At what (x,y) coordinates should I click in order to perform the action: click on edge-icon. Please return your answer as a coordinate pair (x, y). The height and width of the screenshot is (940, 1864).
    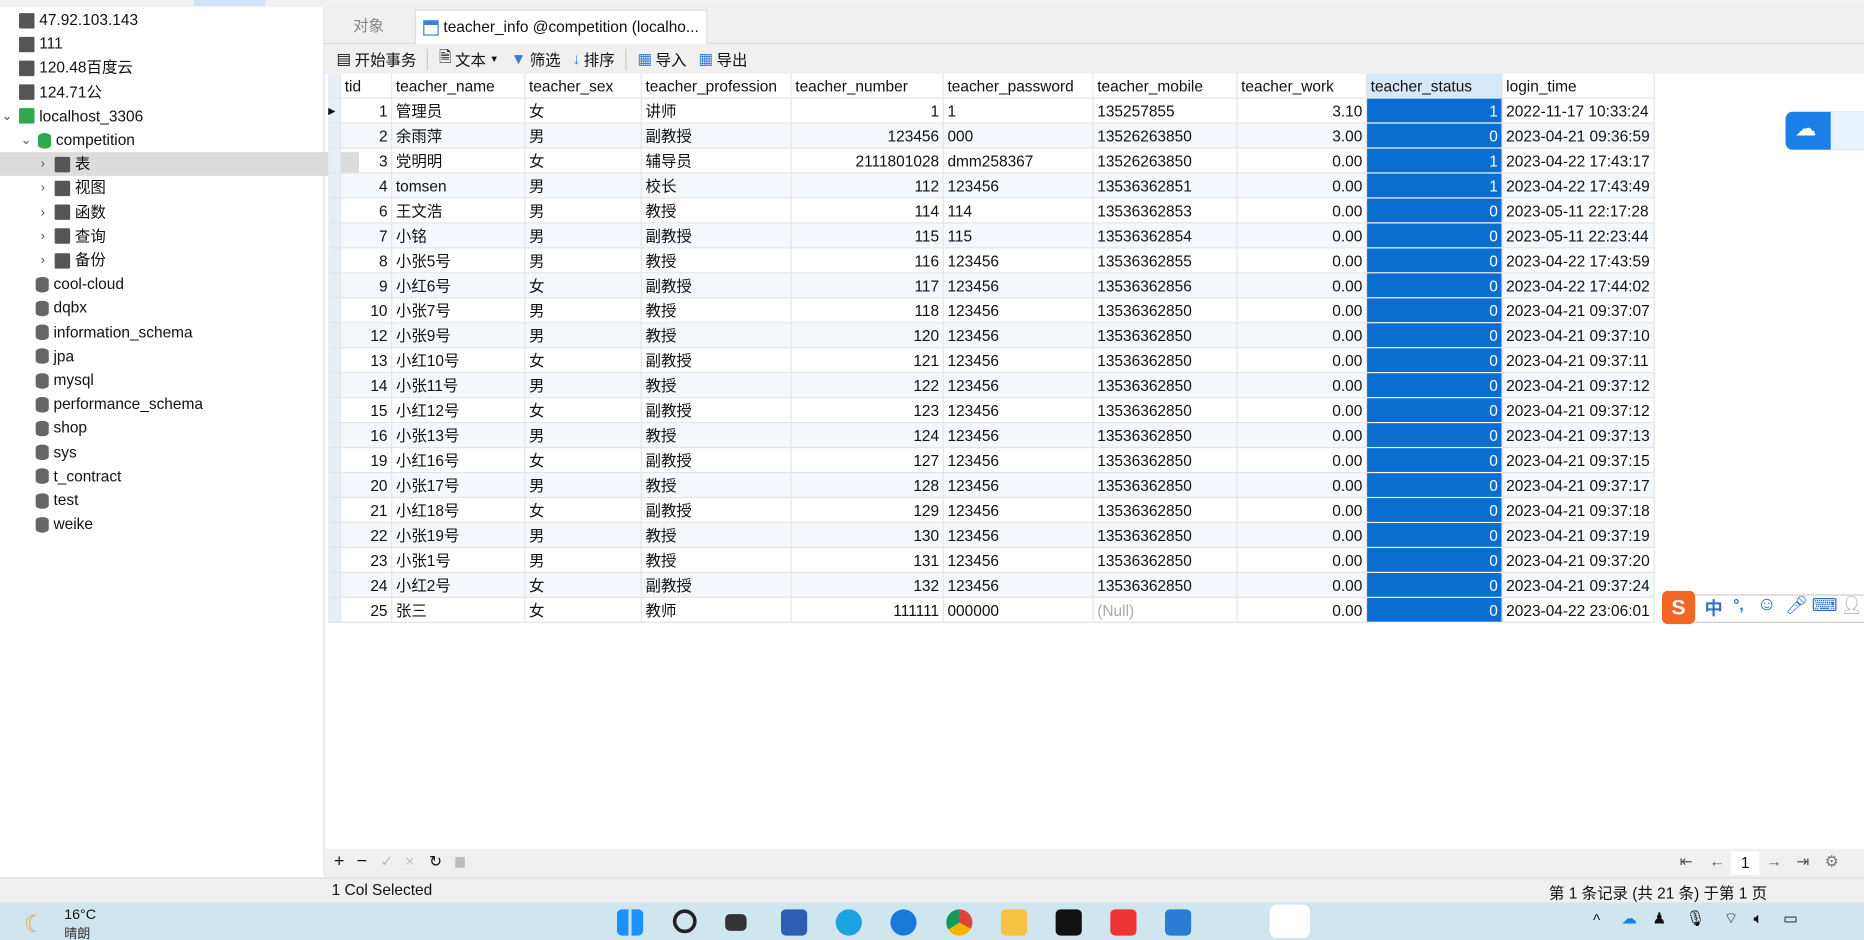
    Looking at the image, I should click on (848, 922).